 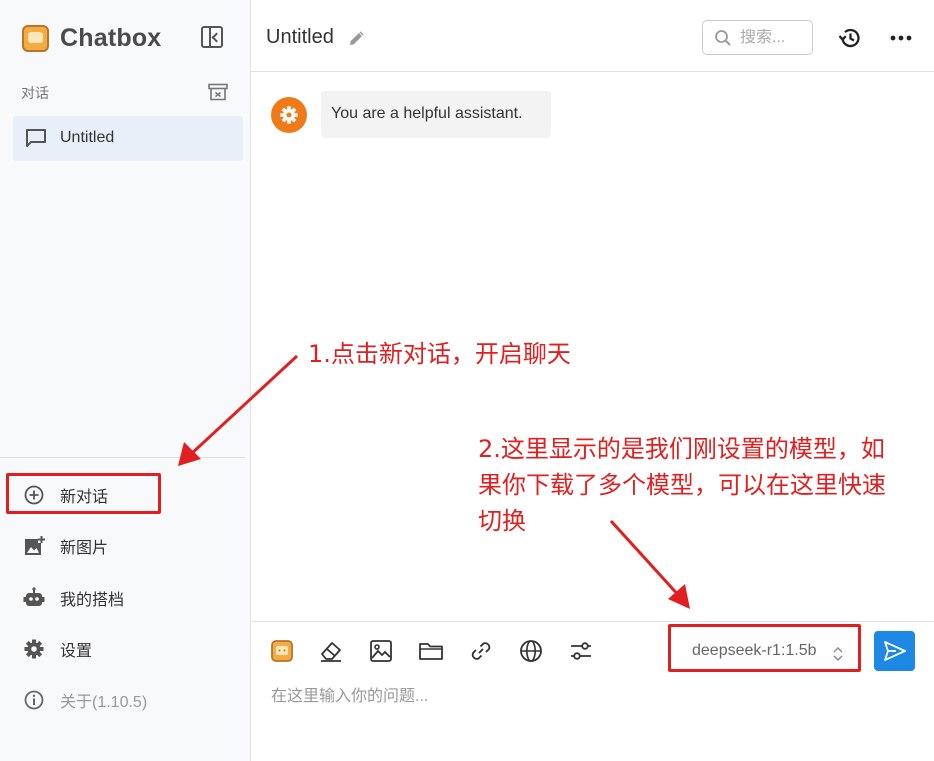 I want to click on annotation-model-line3: 切换, so click(x=502, y=521).